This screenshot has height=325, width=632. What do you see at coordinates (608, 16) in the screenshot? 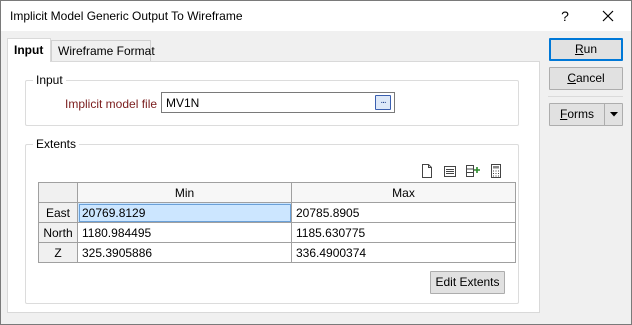
I see `close-icon` at bounding box center [608, 16].